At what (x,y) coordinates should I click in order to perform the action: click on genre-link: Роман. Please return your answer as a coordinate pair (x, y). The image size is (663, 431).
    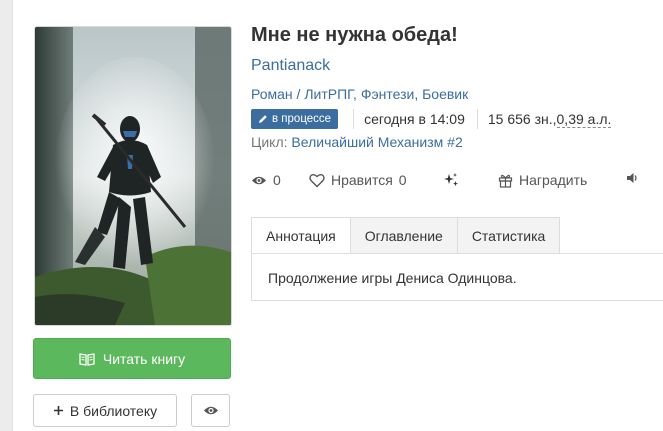
    Looking at the image, I should click on (272, 94).